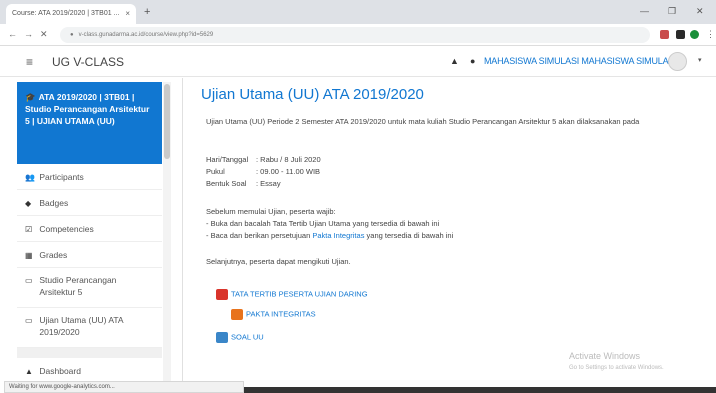  I want to click on pakta-integritas-link: Pakta Integritas, so click(338, 235).